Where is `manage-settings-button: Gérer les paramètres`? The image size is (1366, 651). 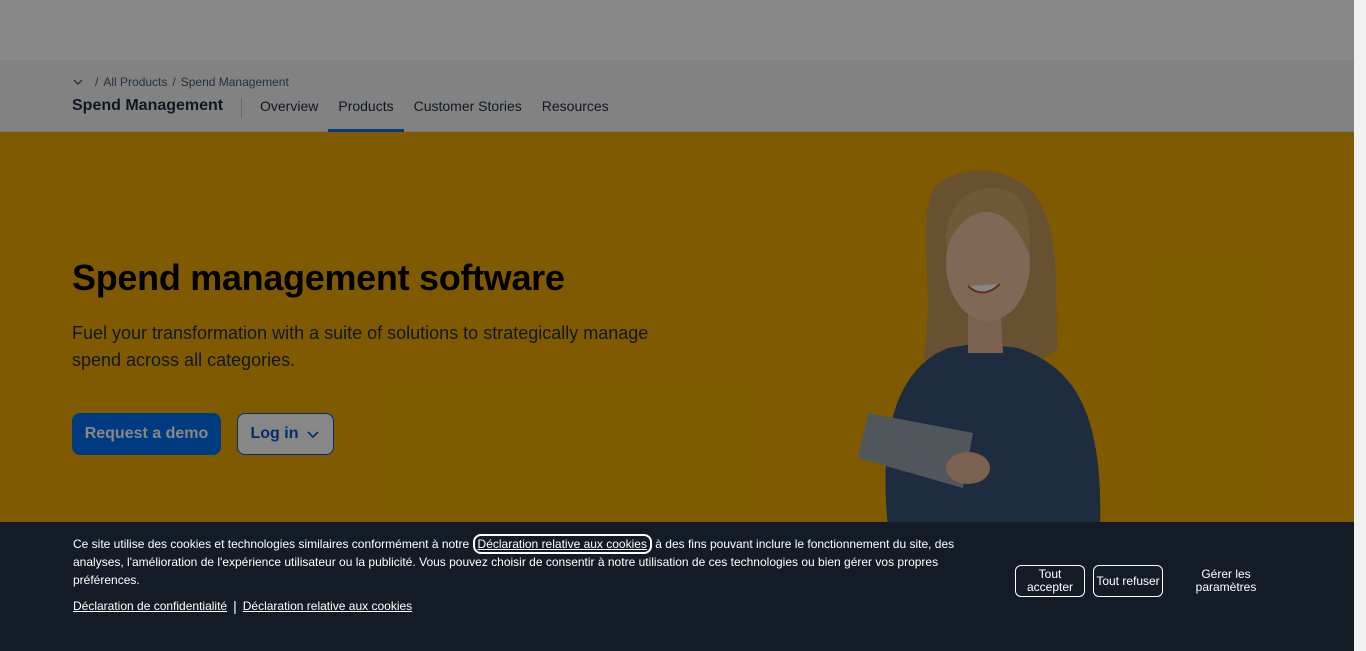
manage-settings-button: Gérer les paramètres is located at coordinates (1226, 581).